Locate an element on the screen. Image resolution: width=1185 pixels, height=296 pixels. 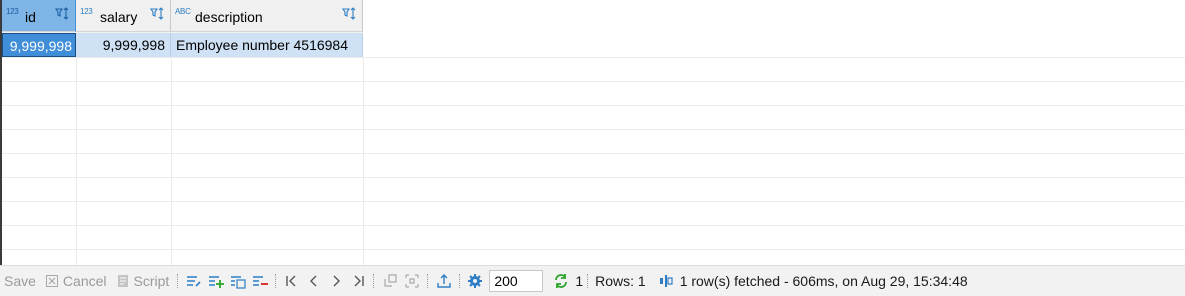
navigation-group is located at coordinates (325, 281).